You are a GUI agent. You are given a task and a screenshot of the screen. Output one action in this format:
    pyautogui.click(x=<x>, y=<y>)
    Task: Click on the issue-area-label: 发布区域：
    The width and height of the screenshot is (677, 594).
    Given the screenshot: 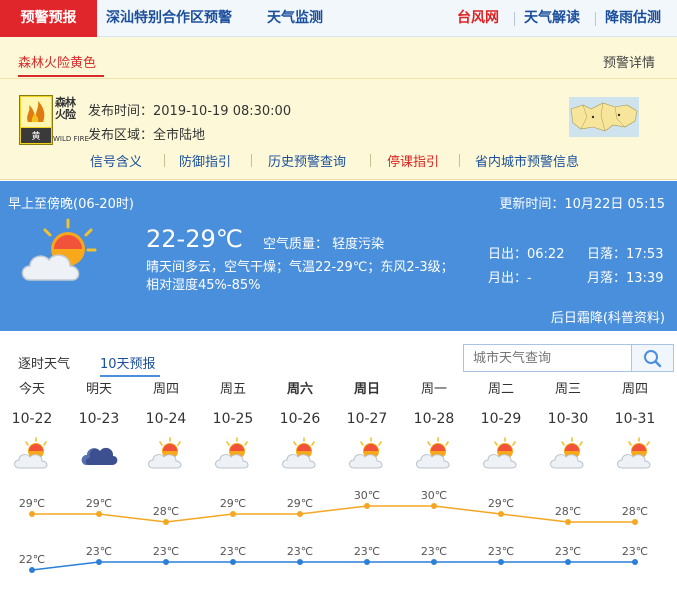 What is the action you would take?
    pyautogui.click(x=121, y=135)
    